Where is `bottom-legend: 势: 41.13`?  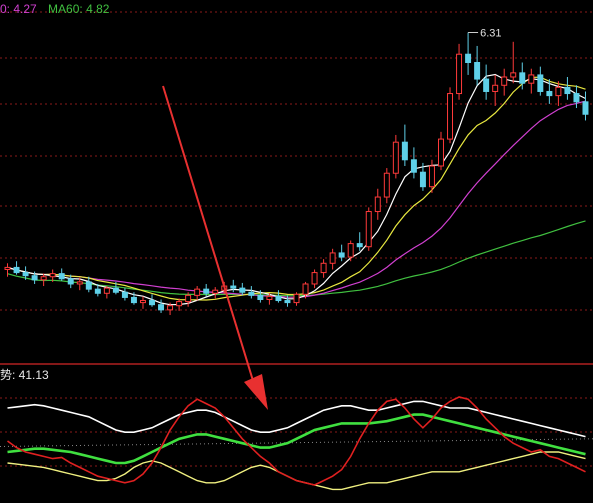
bottom-legend: 势: 41.13 is located at coordinates (28, 374).